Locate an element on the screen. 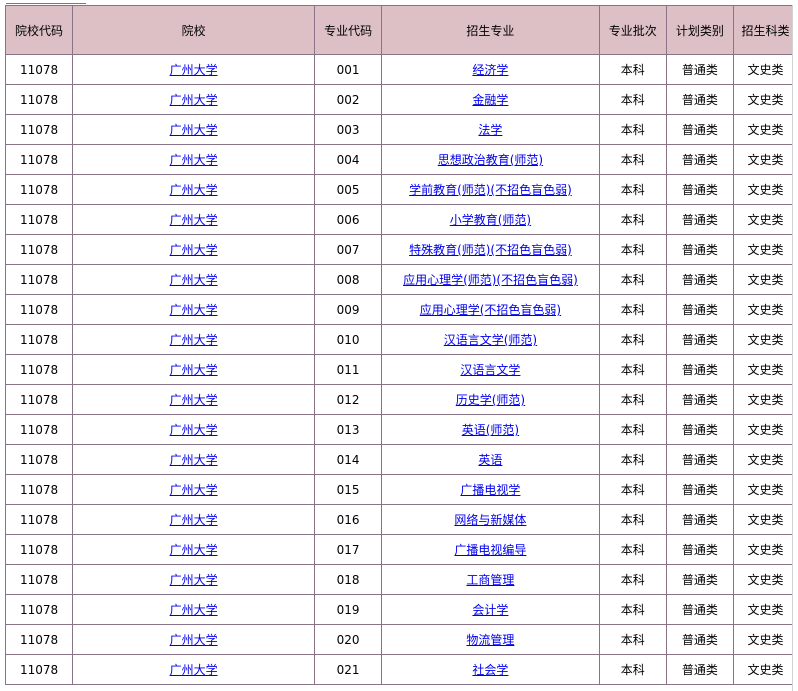 The width and height of the screenshot is (798, 691). table-row: 11078 广州大学 010 汉语言文学(师范) 本科 普通类 文史类 is located at coordinates (401, 339).